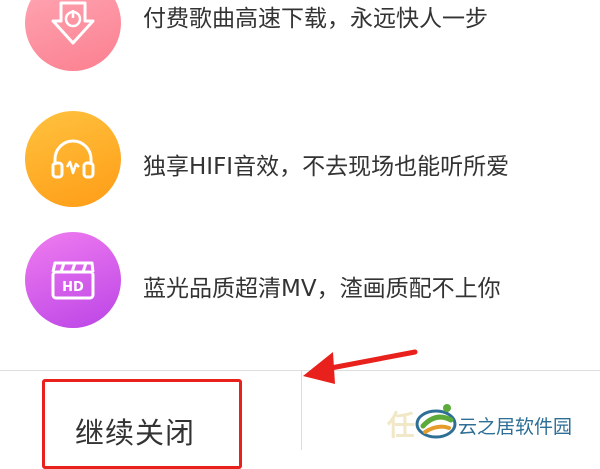 This screenshot has height=469, width=600. What do you see at coordinates (360, 366) in the screenshot?
I see `annotation-arrow-icon` at bounding box center [360, 366].